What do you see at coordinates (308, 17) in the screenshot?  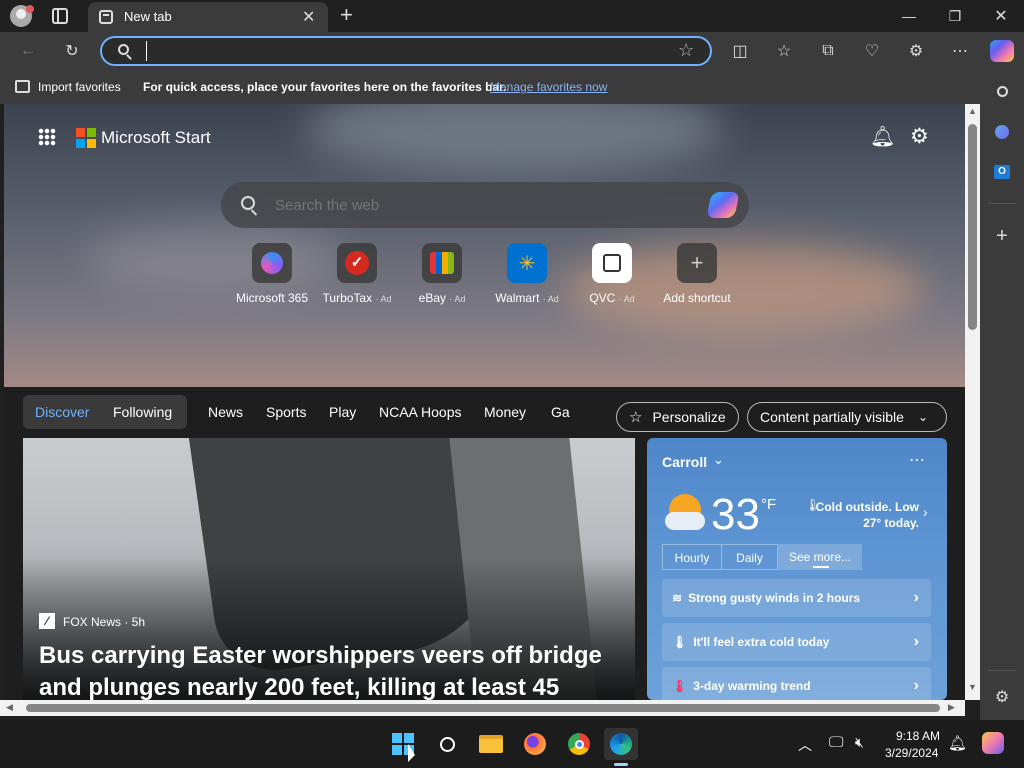 I see `close-tab-icon: ✕` at bounding box center [308, 17].